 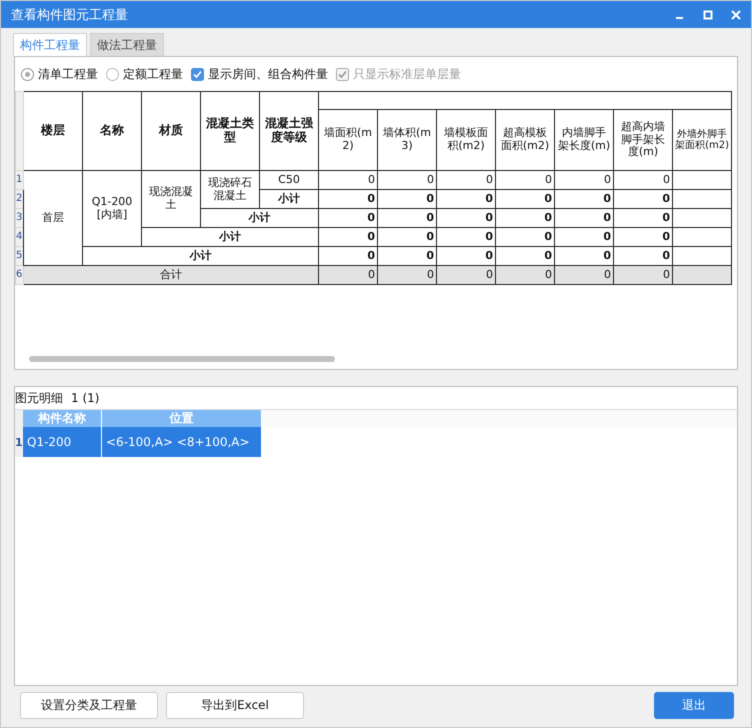 What do you see at coordinates (171, 275) in the screenshot?
I see `table-cell: 合计` at bounding box center [171, 275].